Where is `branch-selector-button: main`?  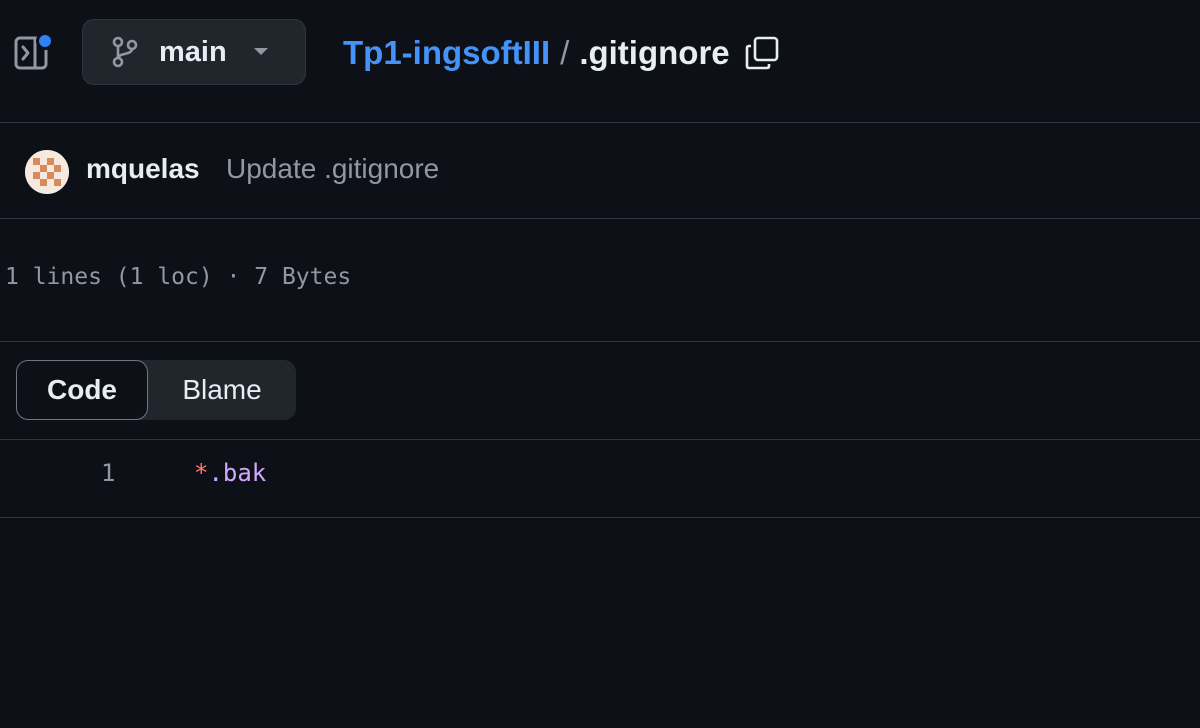
branch-selector-button: main is located at coordinates (194, 52).